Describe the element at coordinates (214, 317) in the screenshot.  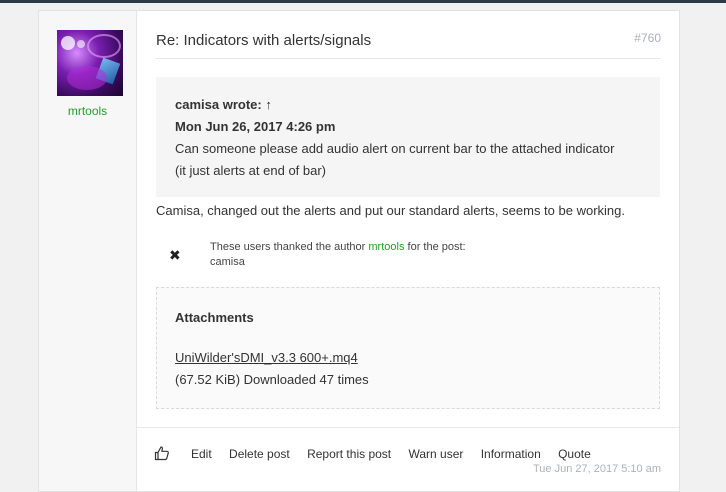
I see `attachments-title: Attachments` at that location.